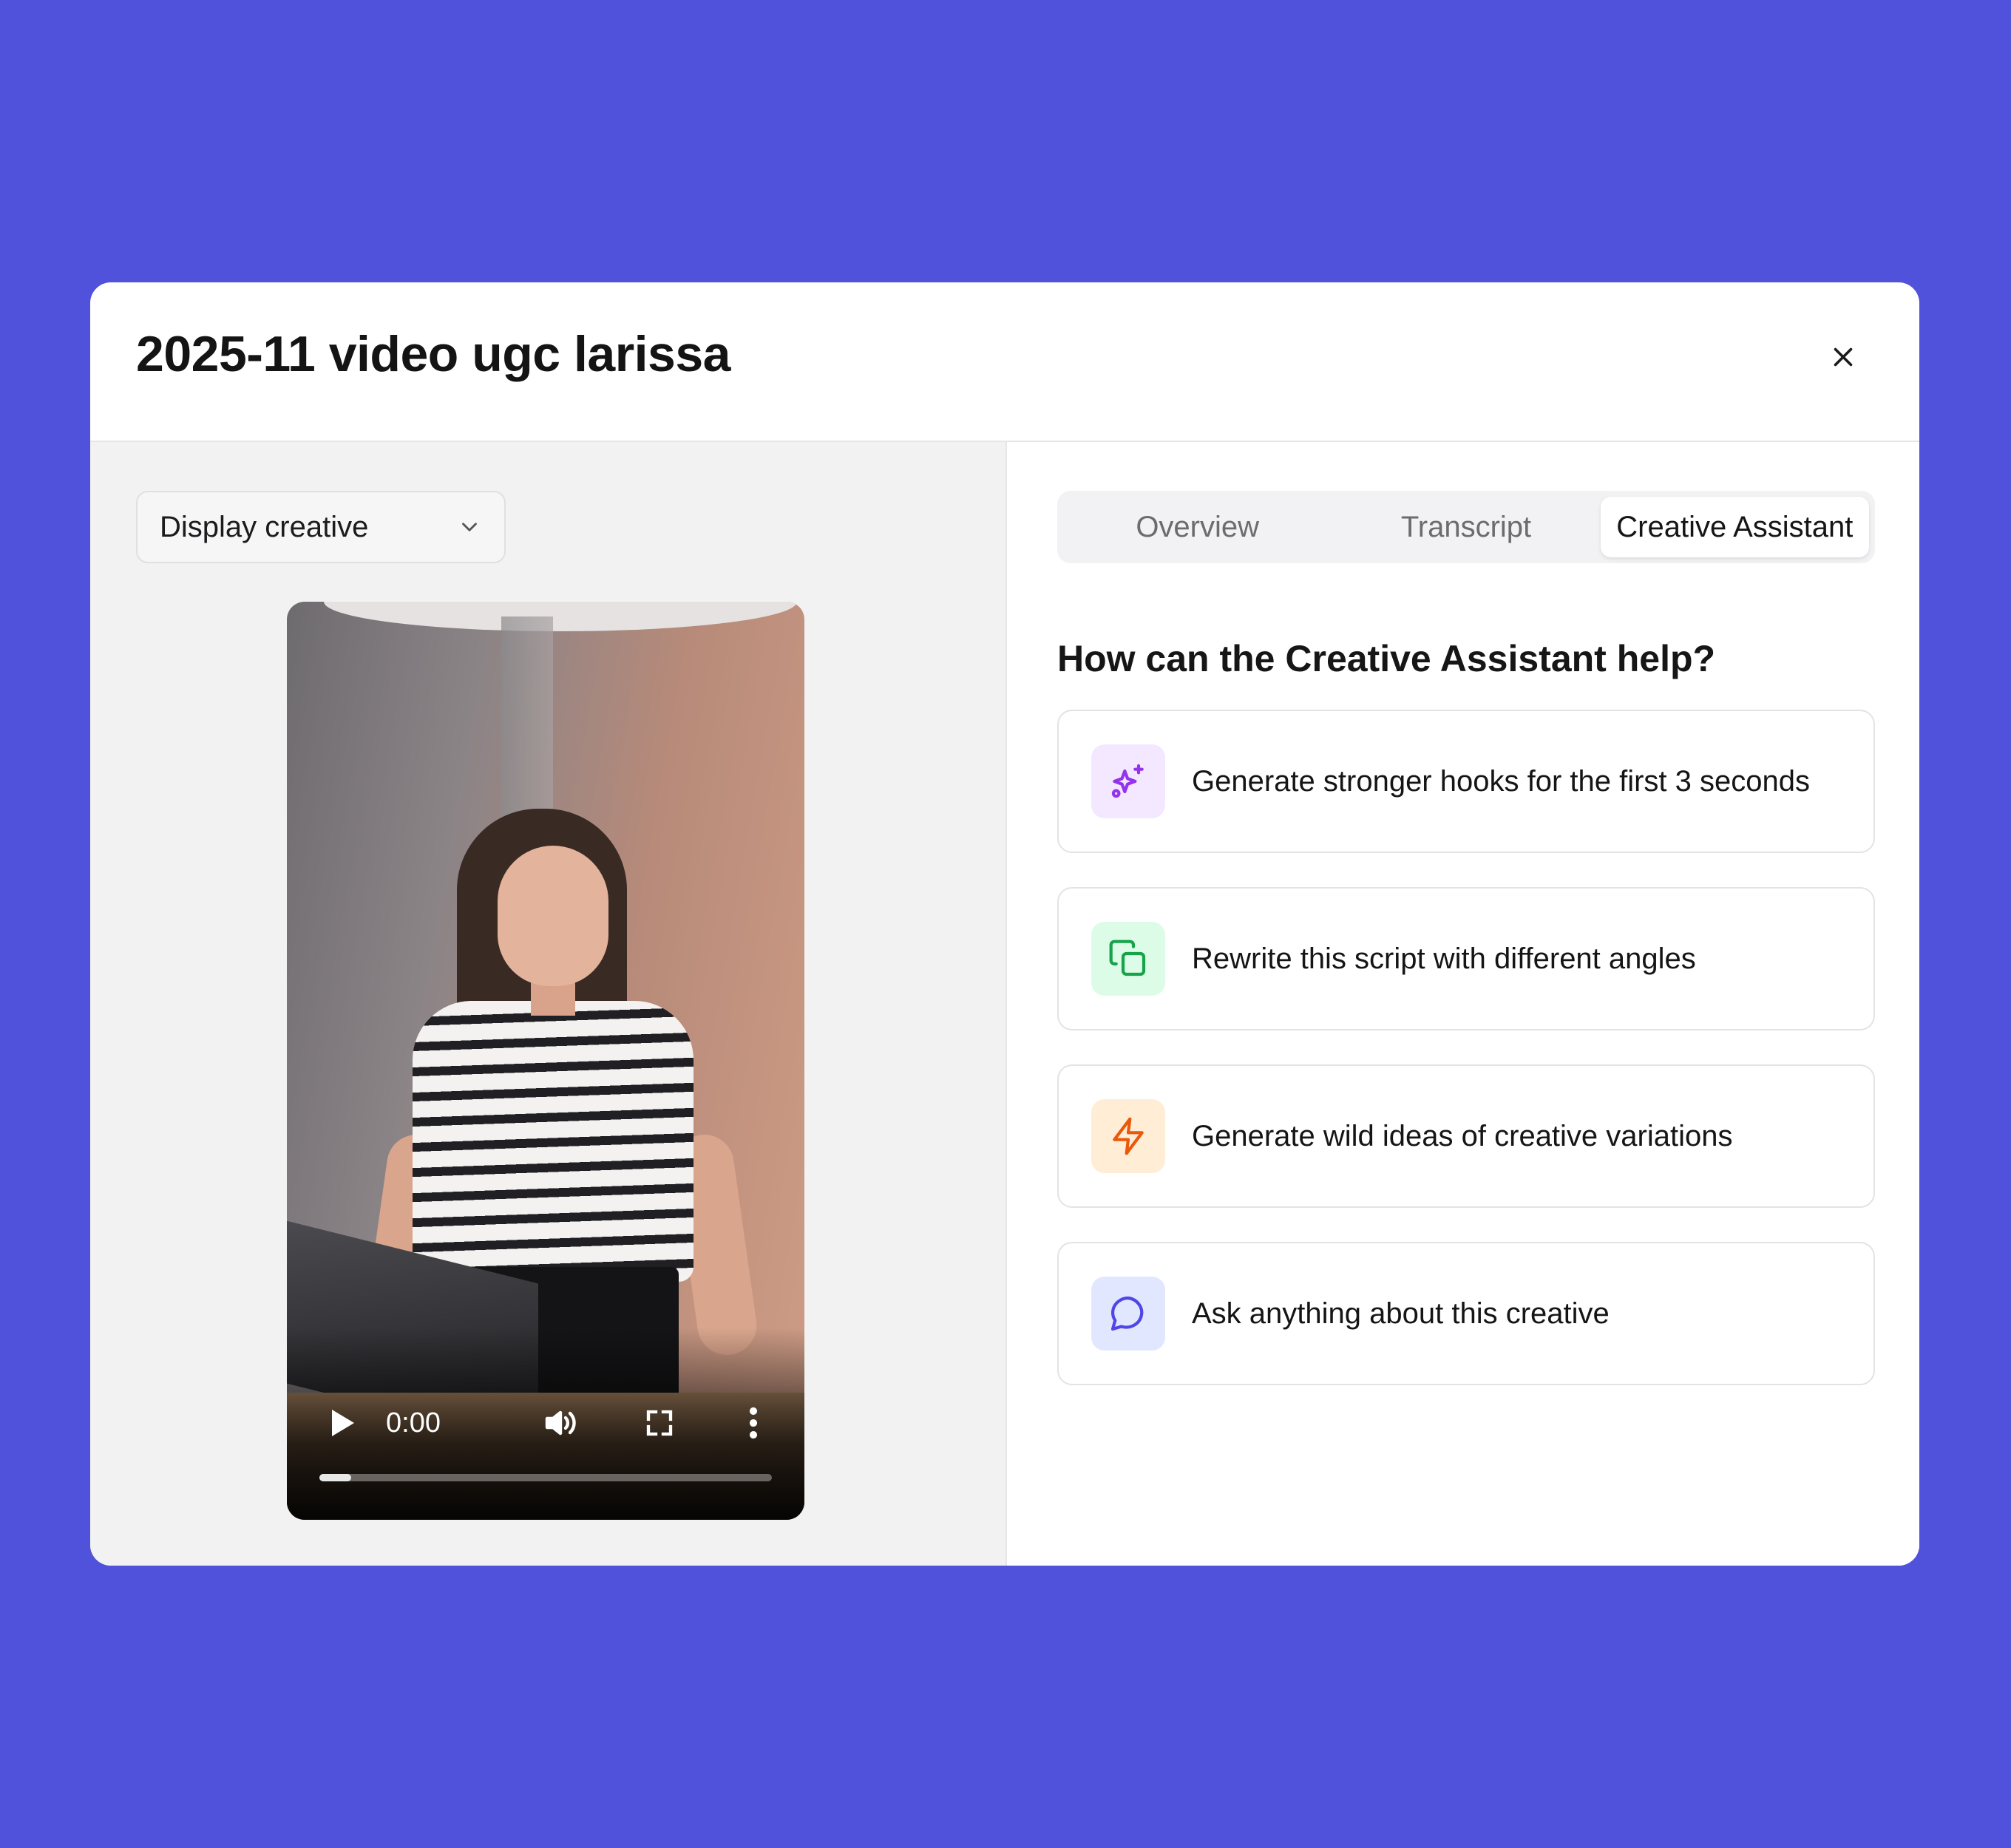 The height and width of the screenshot is (1848, 2011). What do you see at coordinates (1197, 527) in the screenshot?
I see `tab-overview: Overview` at bounding box center [1197, 527].